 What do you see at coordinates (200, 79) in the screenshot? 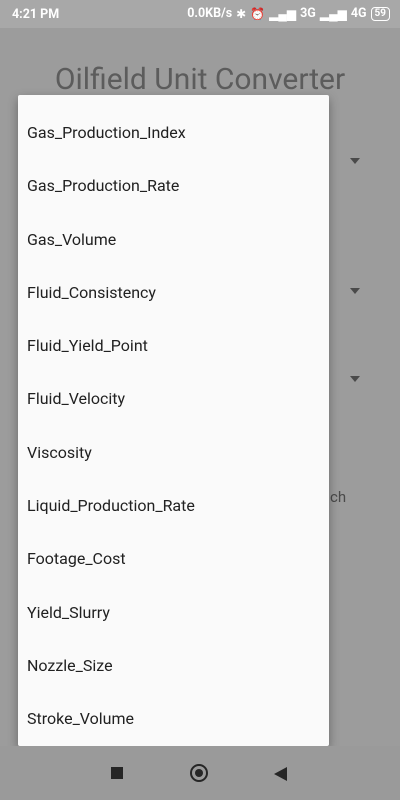
I see `app-title: Oilfield Unit Converter` at bounding box center [200, 79].